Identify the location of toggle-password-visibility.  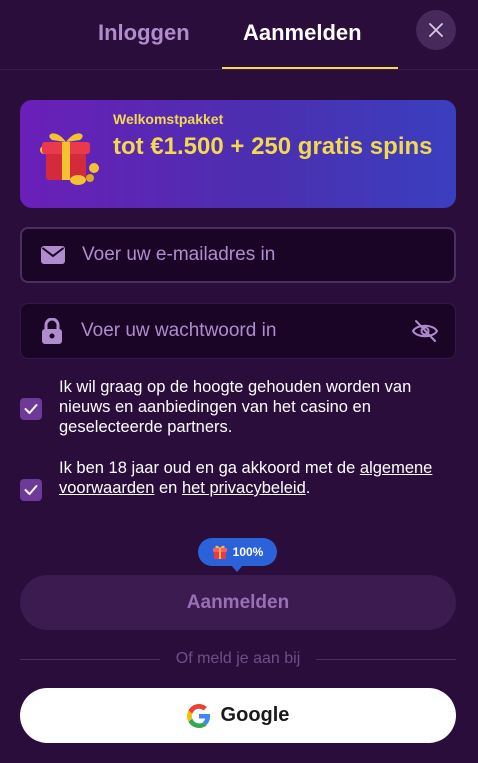
(425, 331).